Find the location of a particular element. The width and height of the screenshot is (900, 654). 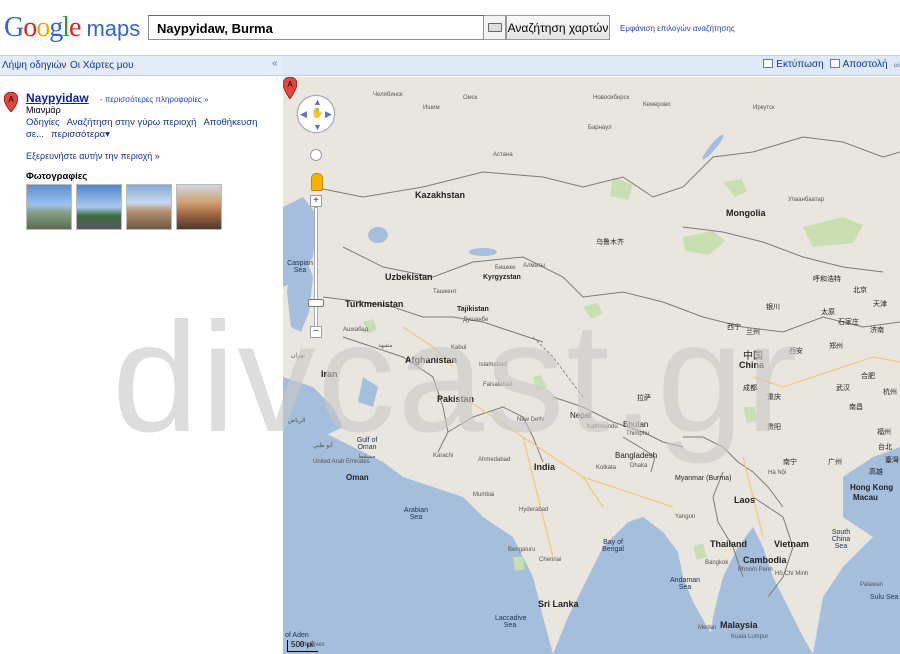

label-andaman-sea: Andaman Sea is located at coordinates (685, 584).